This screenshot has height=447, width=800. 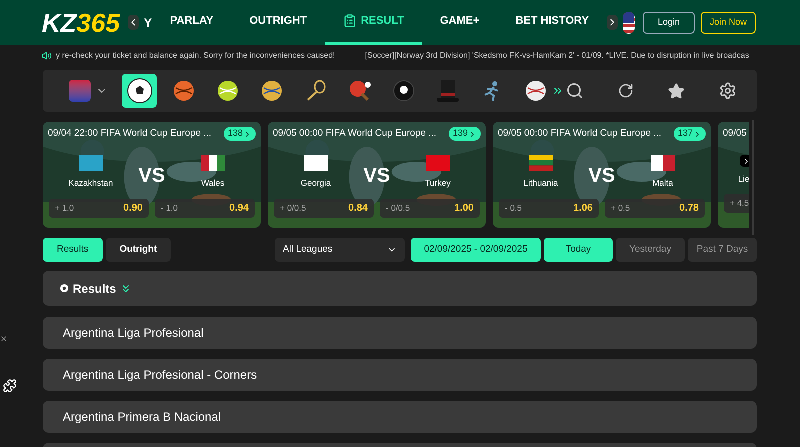 What do you see at coordinates (227, 91) in the screenshot?
I see `tennis-ball-icon` at bounding box center [227, 91].